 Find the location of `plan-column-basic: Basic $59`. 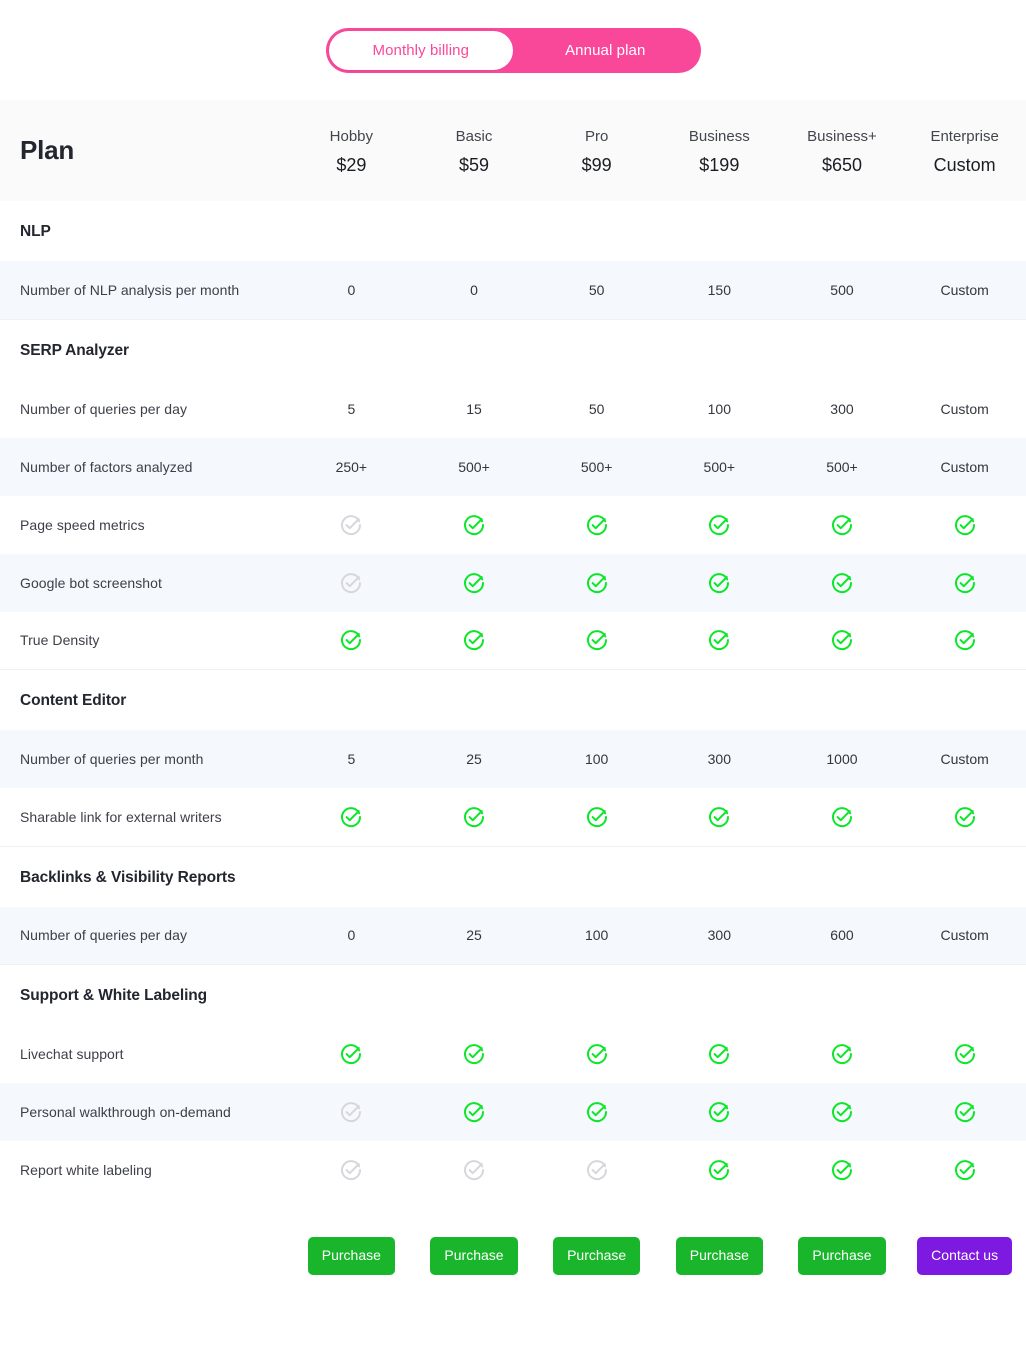

plan-column-basic: Basic $59 is located at coordinates (474, 150).